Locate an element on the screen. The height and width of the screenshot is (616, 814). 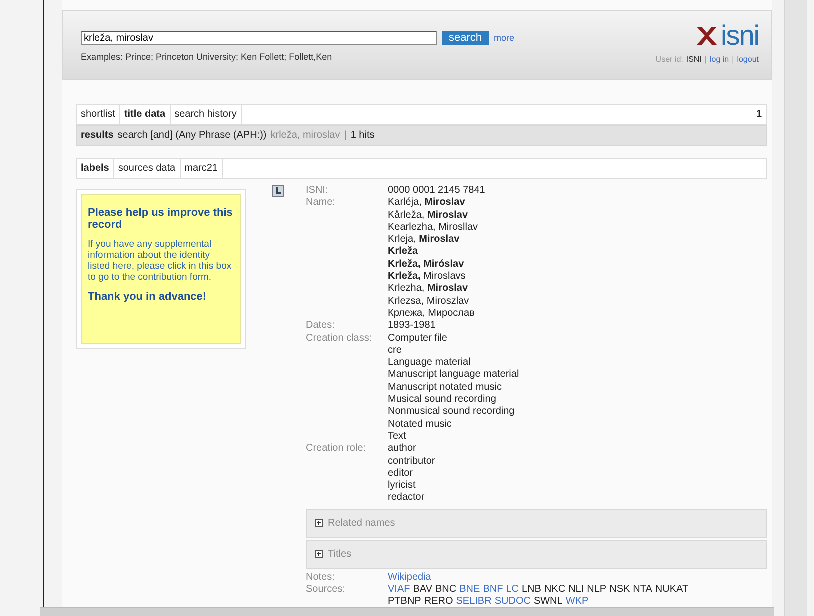
x-logo-icon is located at coordinates (706, 36).